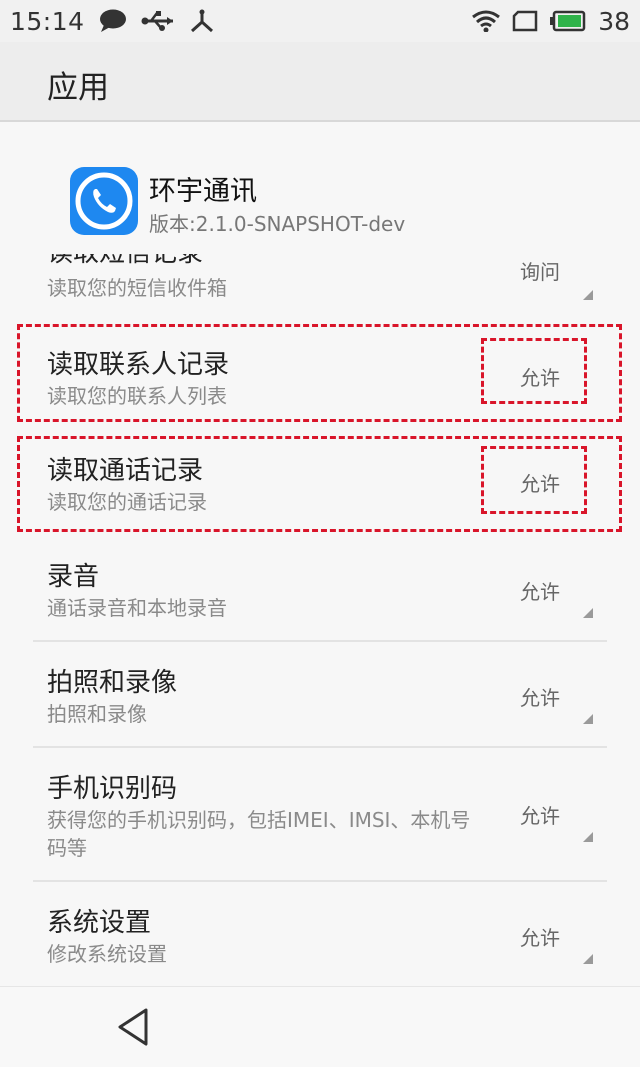  What do you see at coordinates (125, 261) in the screenshot?
I see `permission-title: 读取短信记录` at bounding box center [125, 261].